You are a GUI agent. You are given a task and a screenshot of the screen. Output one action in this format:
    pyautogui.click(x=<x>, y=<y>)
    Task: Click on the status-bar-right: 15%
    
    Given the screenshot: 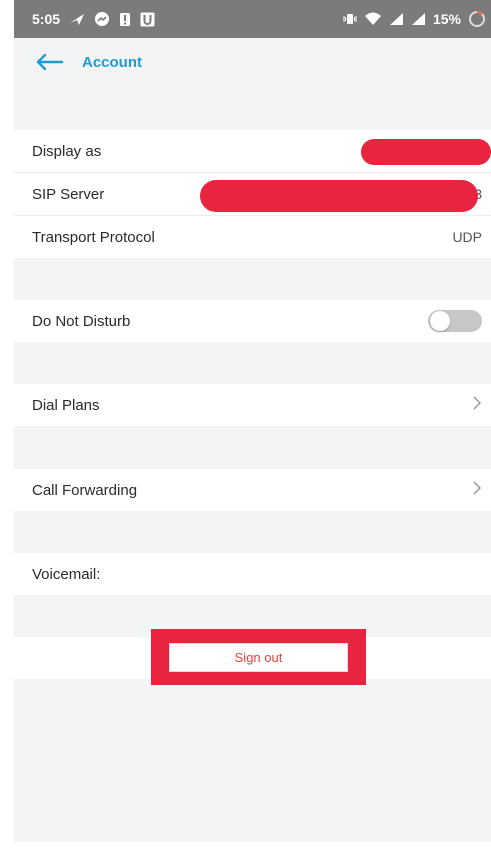 What is the action you would take?
    pyautogui.click(x=414, y=19)
    